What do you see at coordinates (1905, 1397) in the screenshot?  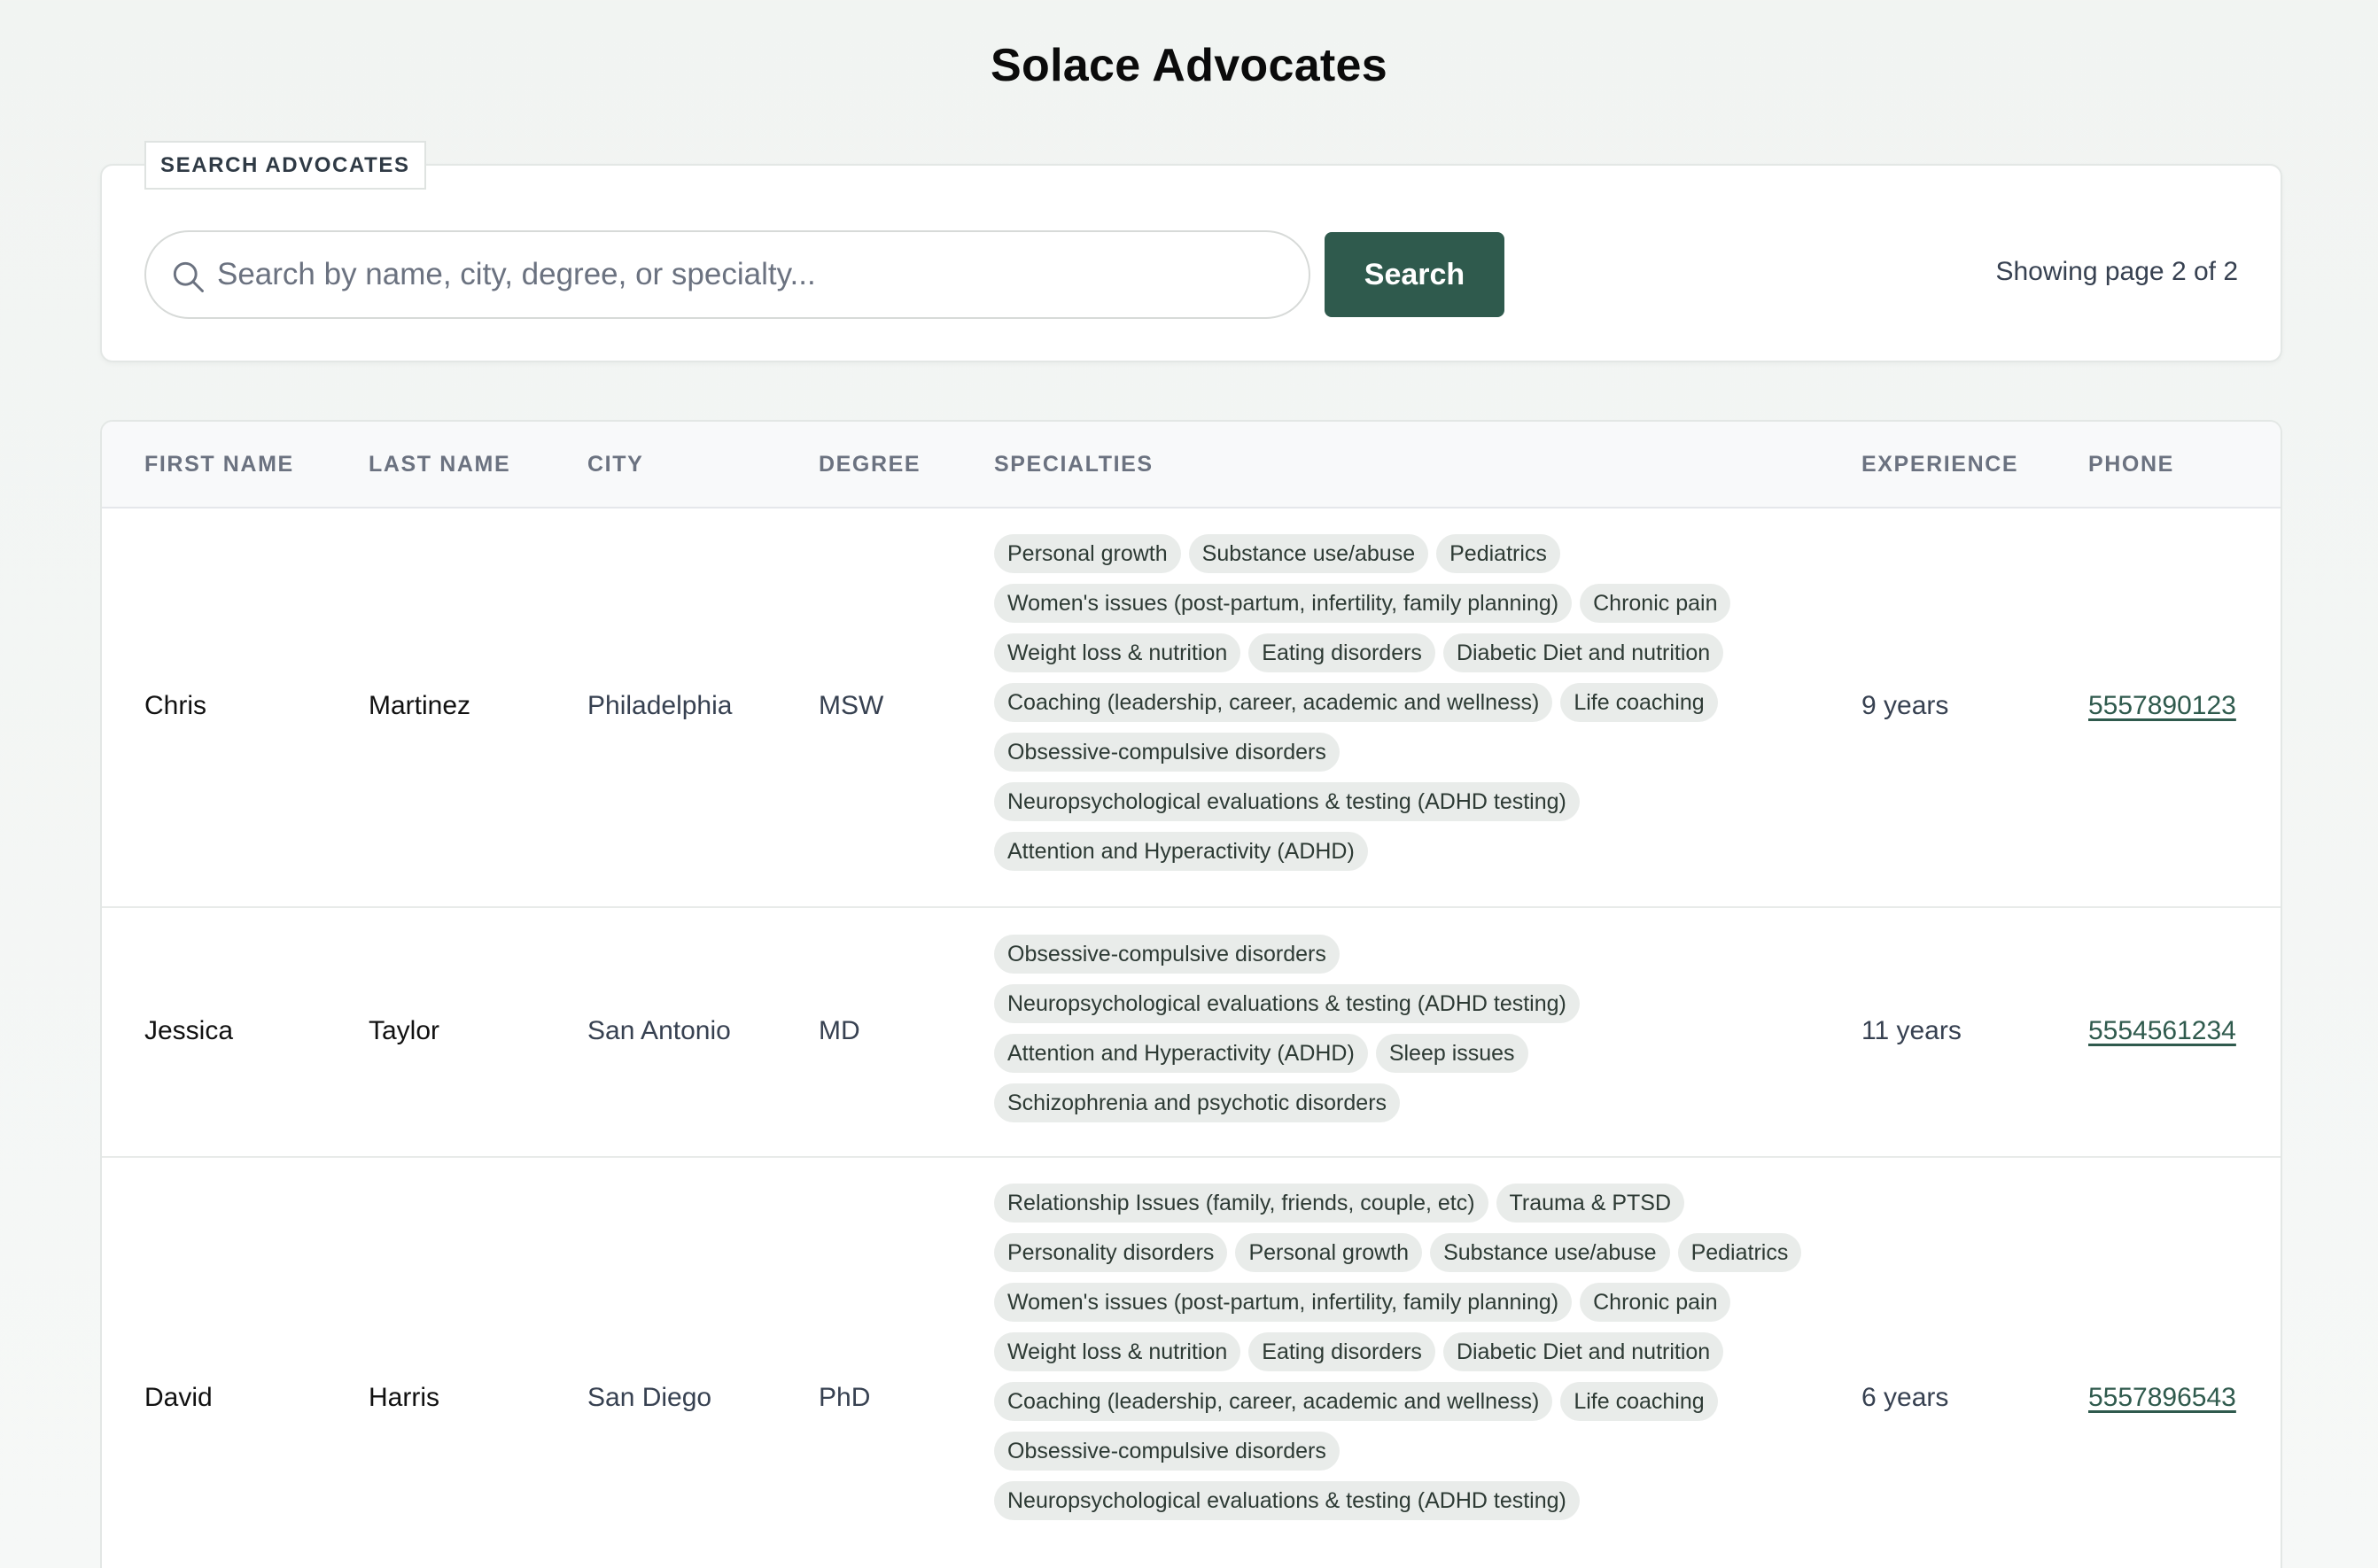 I see `experience-cell: 6 years` at bounding box center [1905, 1397].